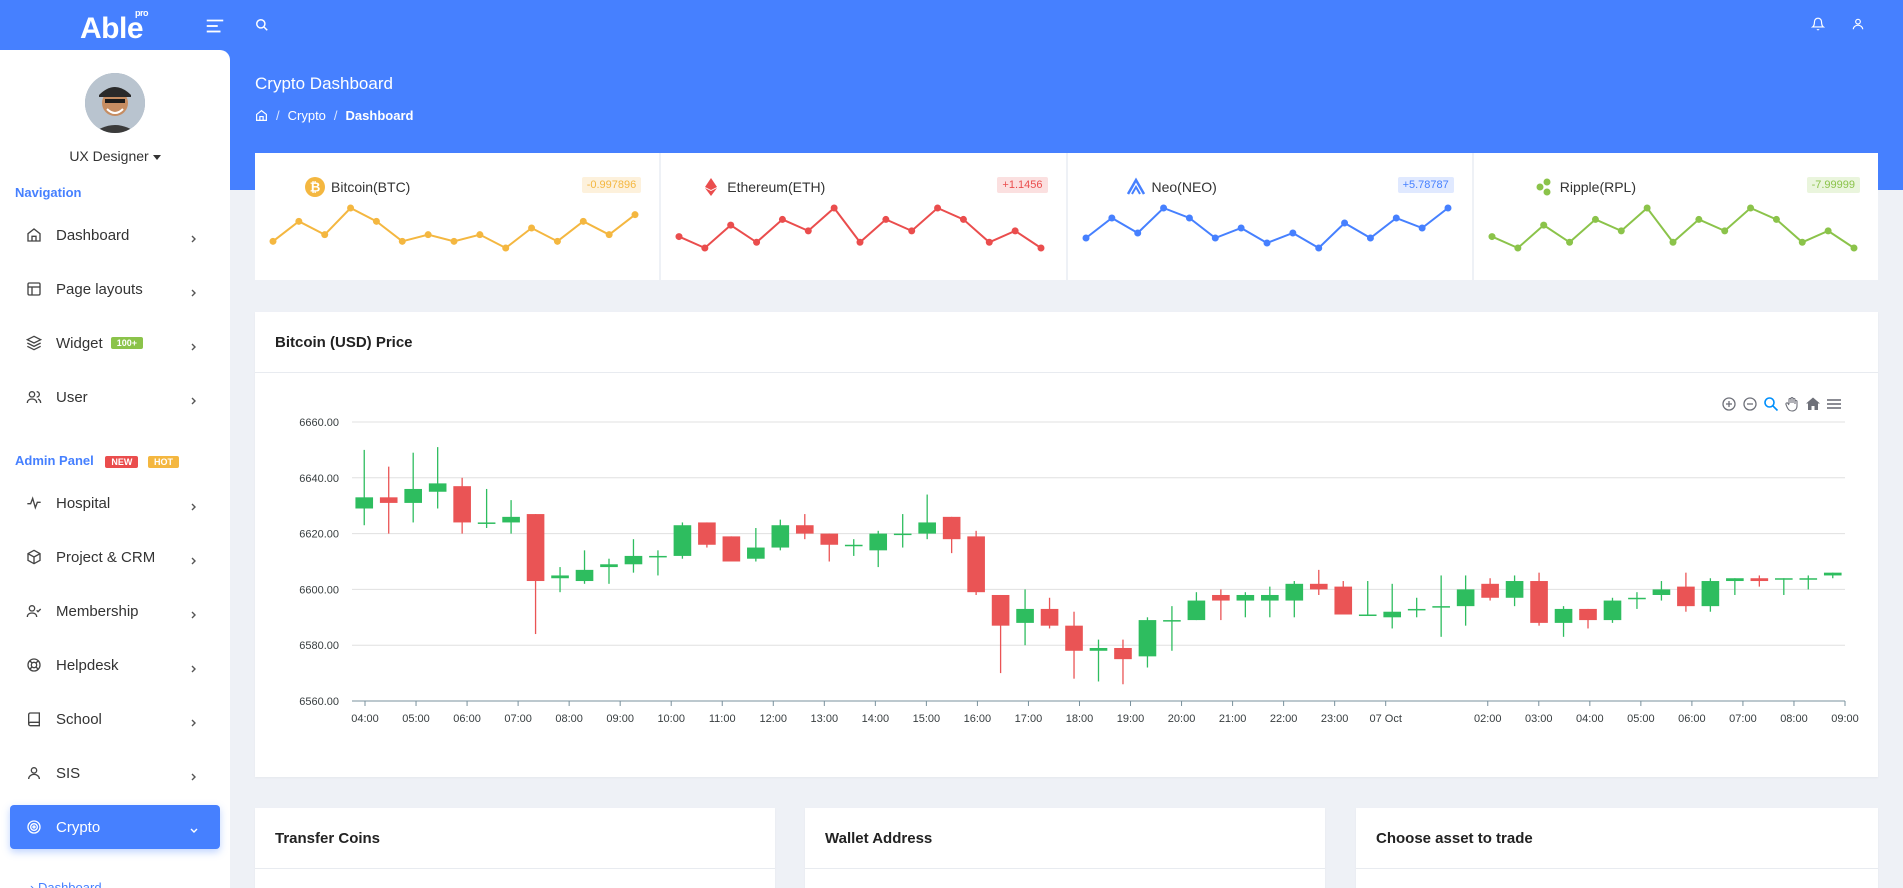  Describe the element at coordinates (115, 103) in the screenshot. I see `avatar` at that location.